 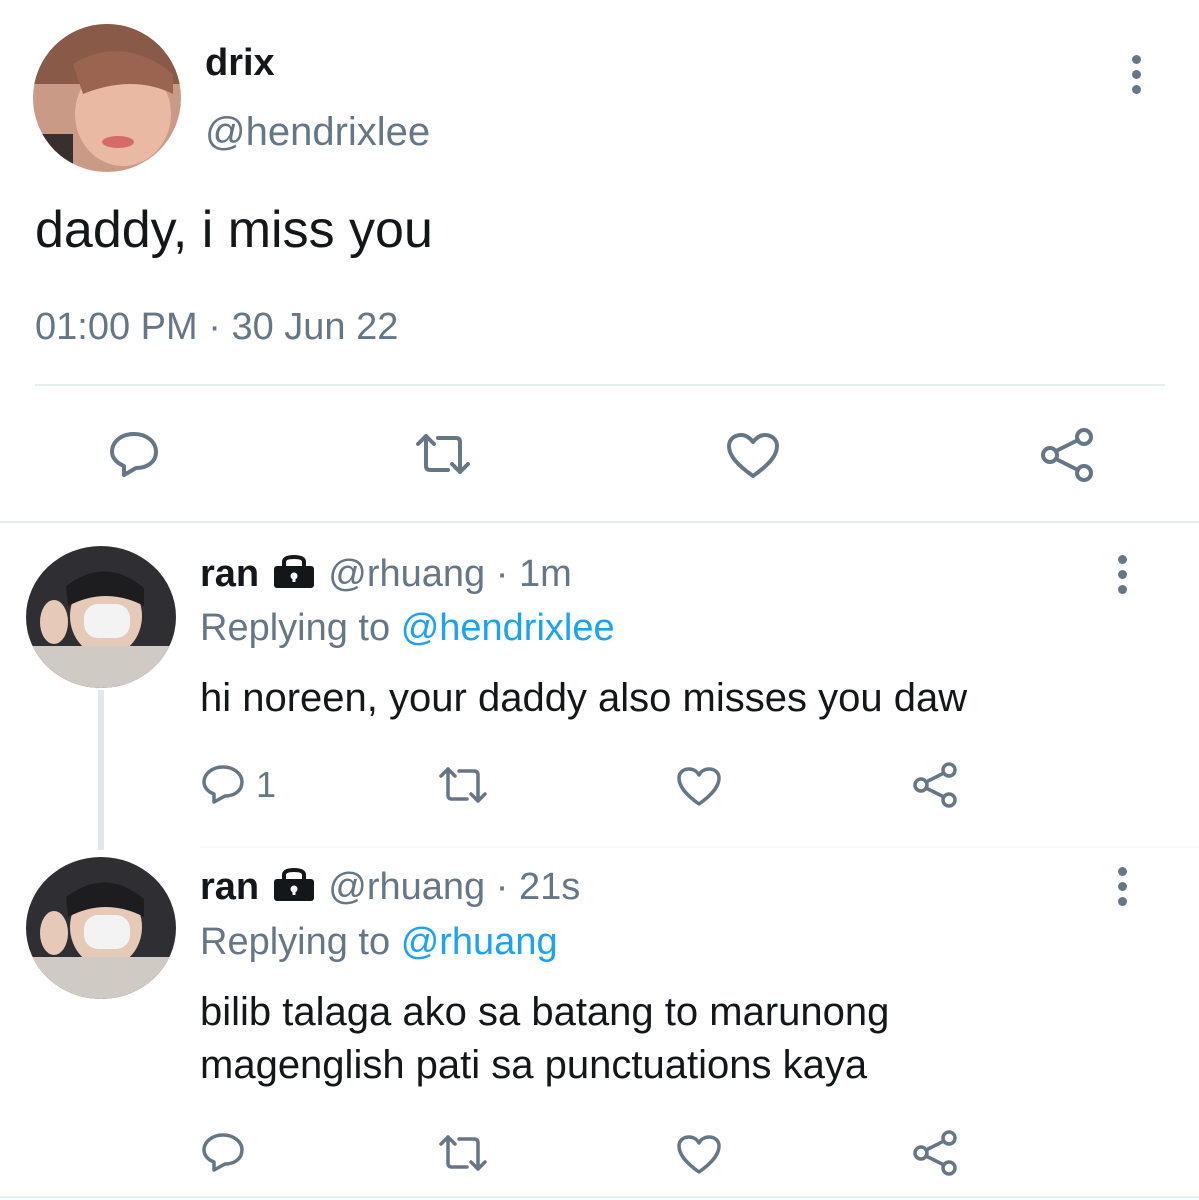 What do you see at coordinates (317, 132) in the screenshot?
I see `author-handle: @hendrixlee` at bounding box center [317, 132].